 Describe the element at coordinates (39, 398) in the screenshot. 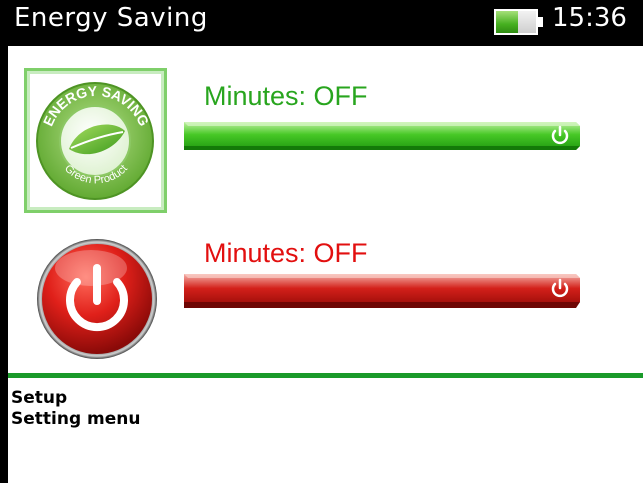

I see `info-title: Setup` at that location.